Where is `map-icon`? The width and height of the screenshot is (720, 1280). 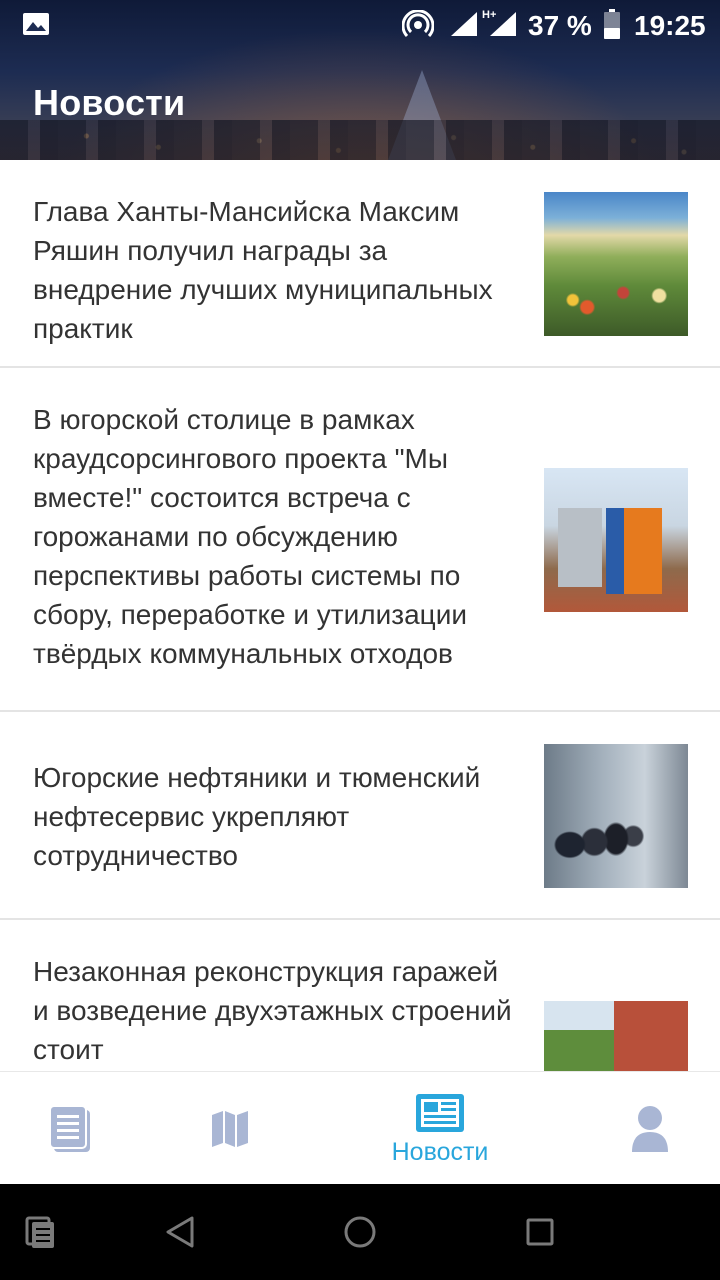
map-icon is located at coordinates (230, 1129).